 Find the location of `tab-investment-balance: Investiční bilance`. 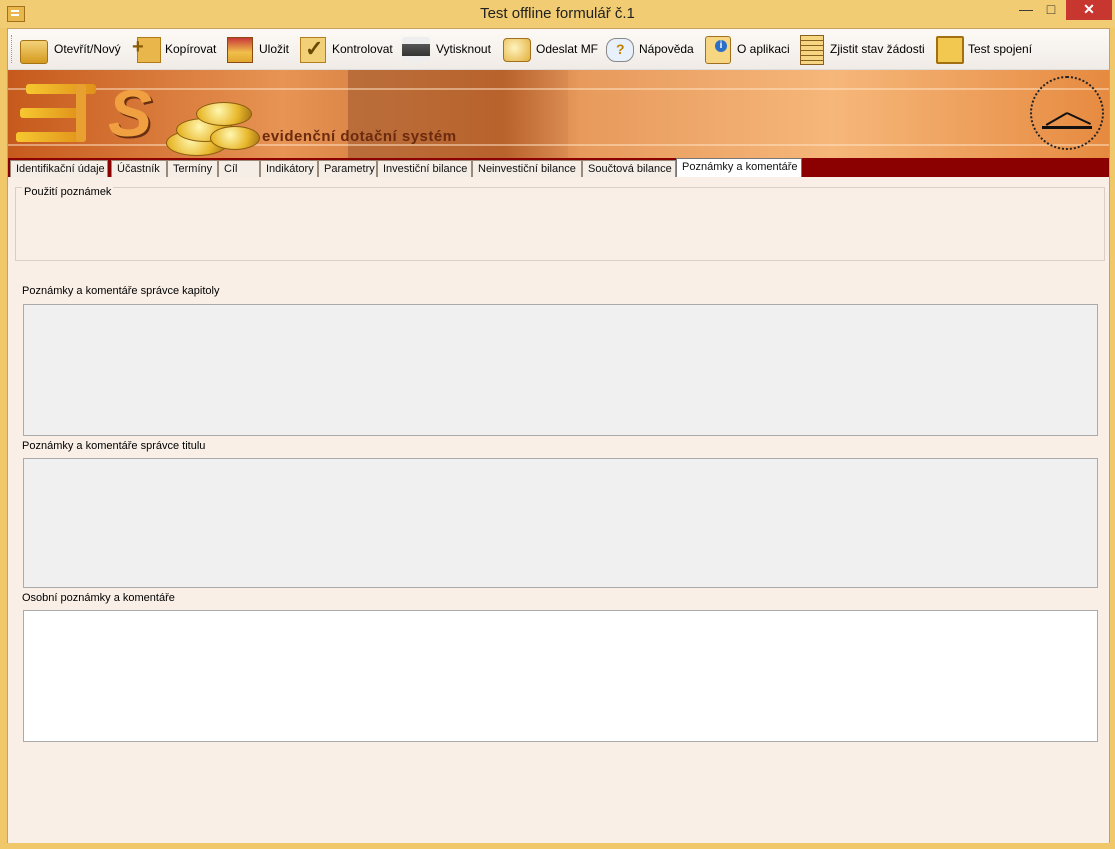

tab-investment-balance: Investiční bilance is located at coordinates (424, 168).